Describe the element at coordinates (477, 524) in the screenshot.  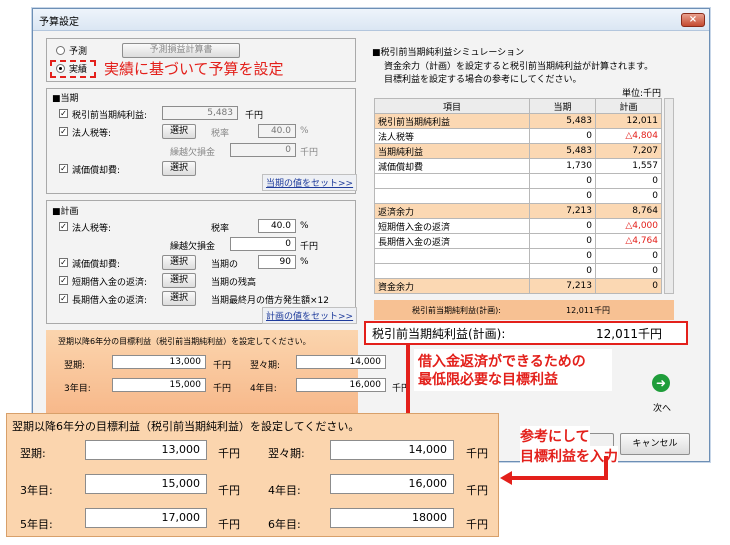
I see `target-unit-6: 千円` at that location.